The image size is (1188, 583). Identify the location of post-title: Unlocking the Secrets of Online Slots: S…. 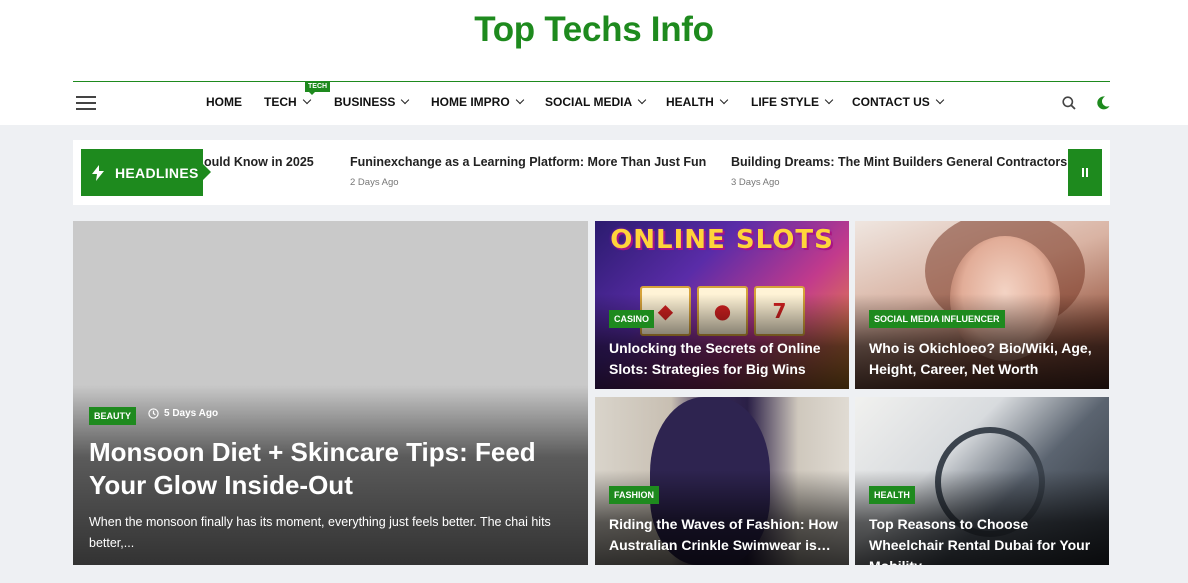
(724, 359).